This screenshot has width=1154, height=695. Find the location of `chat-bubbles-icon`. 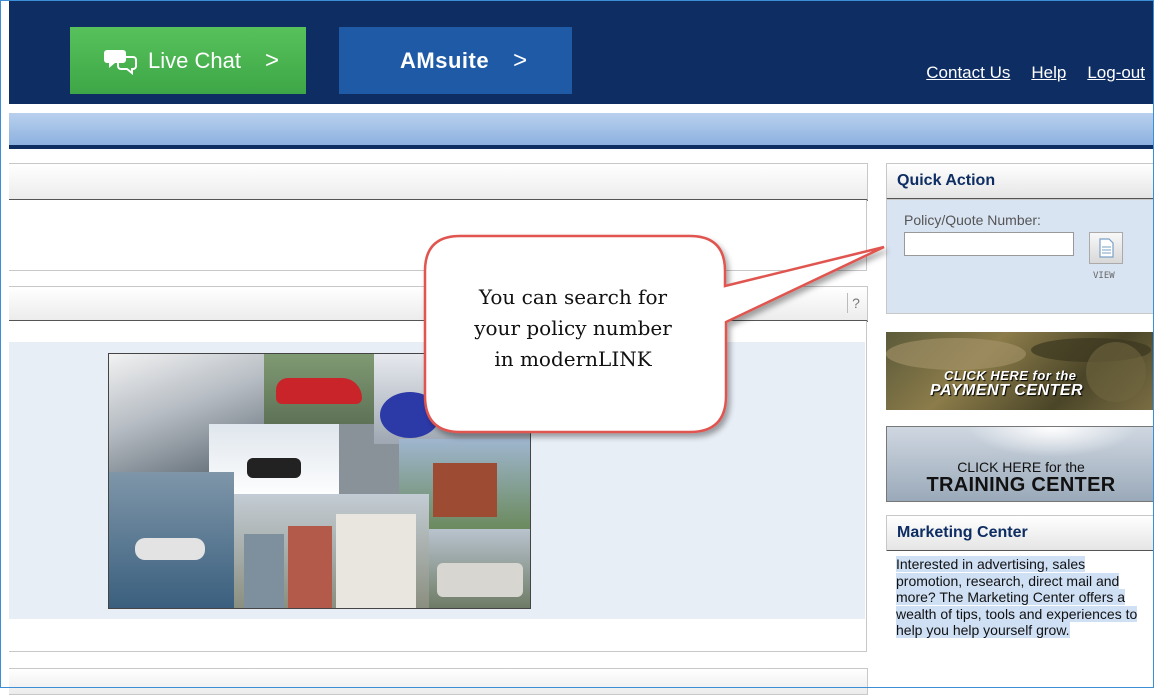

chat-bubbles-icon is located at coordinates (120, 62).